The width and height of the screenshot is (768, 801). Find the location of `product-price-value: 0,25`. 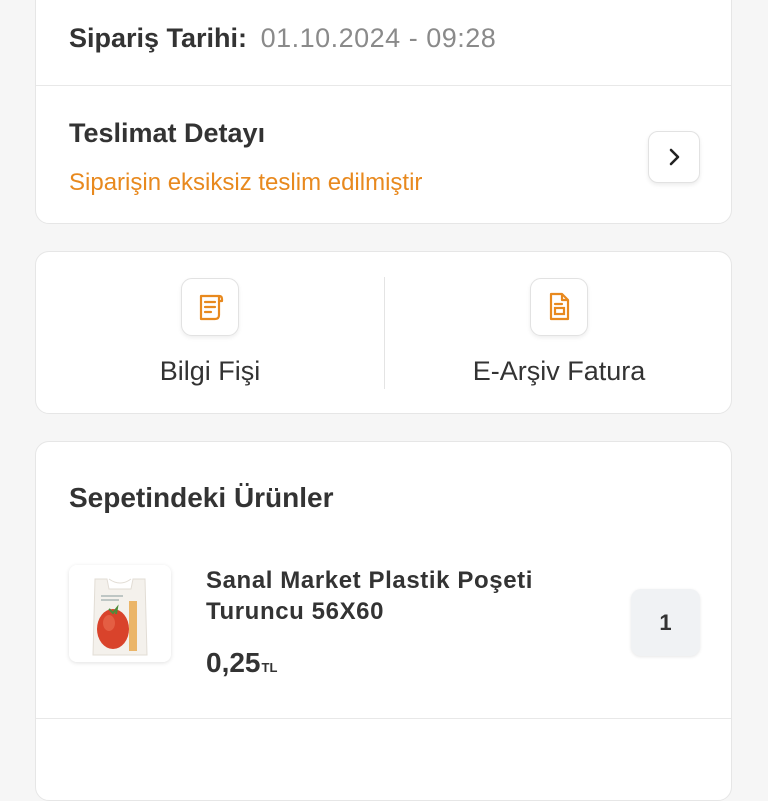

product-price-value: 0,25 is located at coordinates (233, 662).